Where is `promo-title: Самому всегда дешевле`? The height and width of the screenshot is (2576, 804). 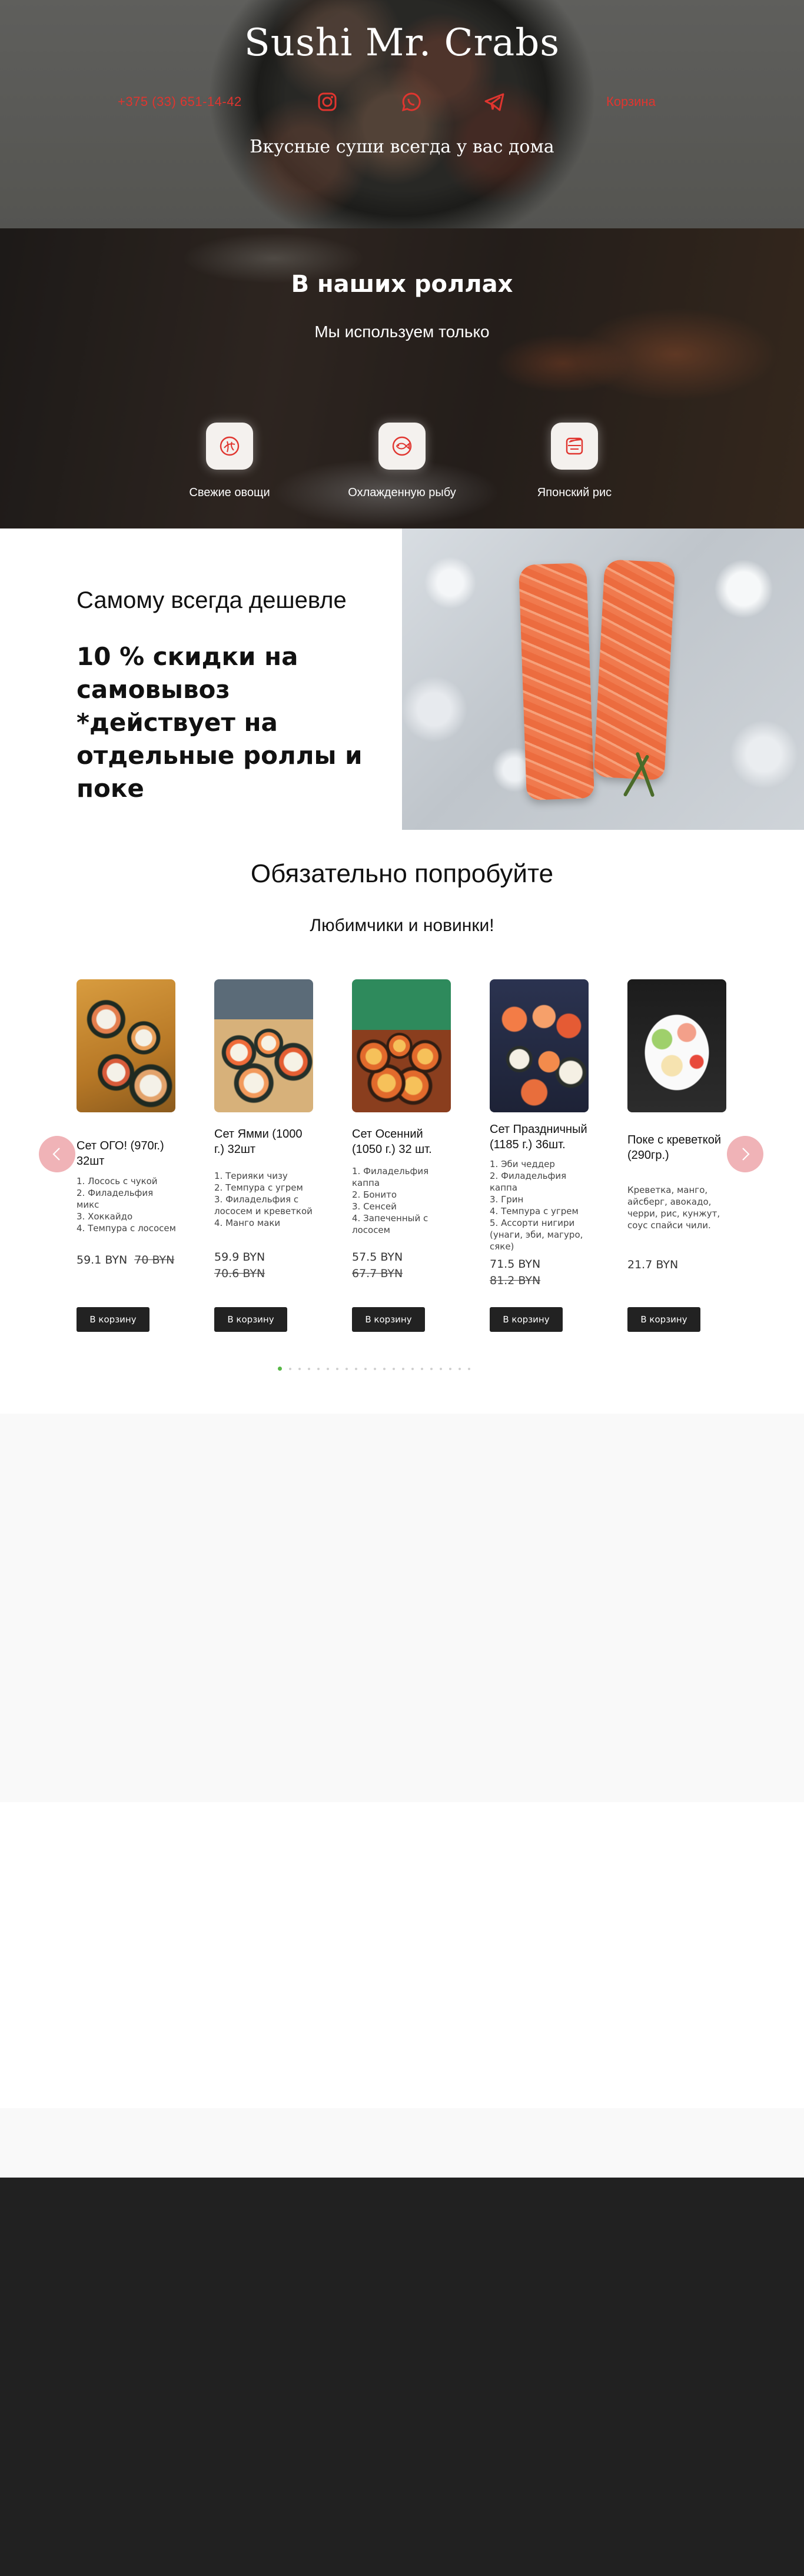 promo-title: Самому всегда дешевле is located at coordinates (212, 600).